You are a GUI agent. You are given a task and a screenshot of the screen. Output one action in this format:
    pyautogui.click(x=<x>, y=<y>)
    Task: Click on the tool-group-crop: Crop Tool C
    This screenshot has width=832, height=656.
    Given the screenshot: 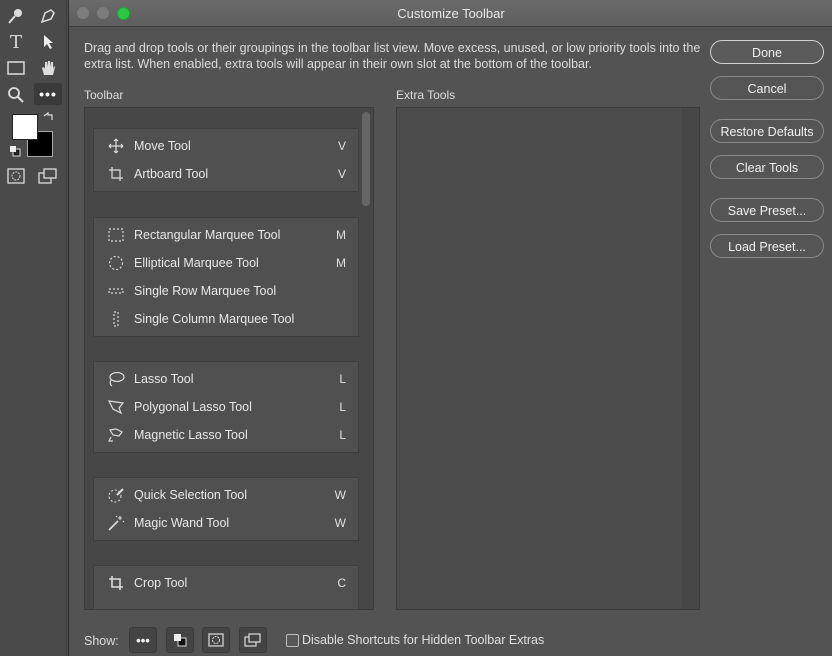 What is the action you would take?
    pyautogui.click(x=226, y=587)
    